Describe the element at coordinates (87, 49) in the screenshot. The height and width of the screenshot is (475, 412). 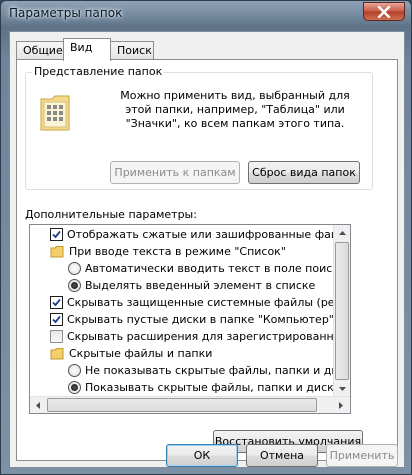
I see `tab-view: Вид` at that location.